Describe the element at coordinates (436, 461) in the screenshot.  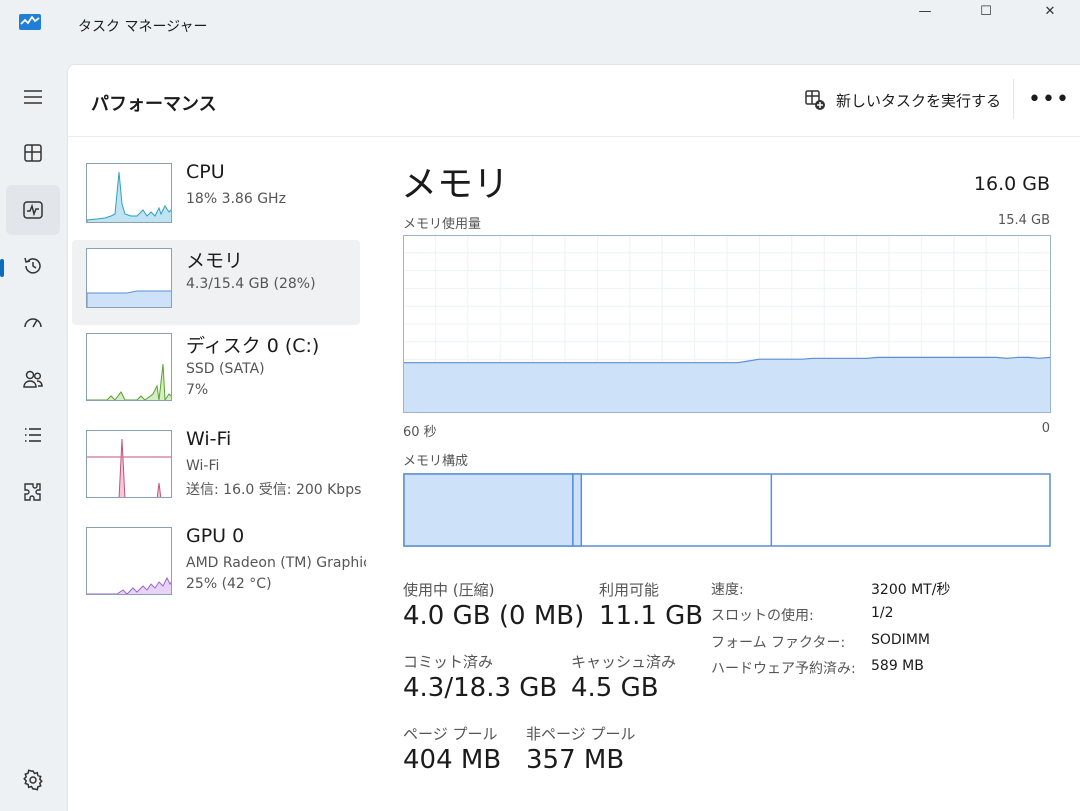
I see `memory-composition-label: メモリ構成` at that location.